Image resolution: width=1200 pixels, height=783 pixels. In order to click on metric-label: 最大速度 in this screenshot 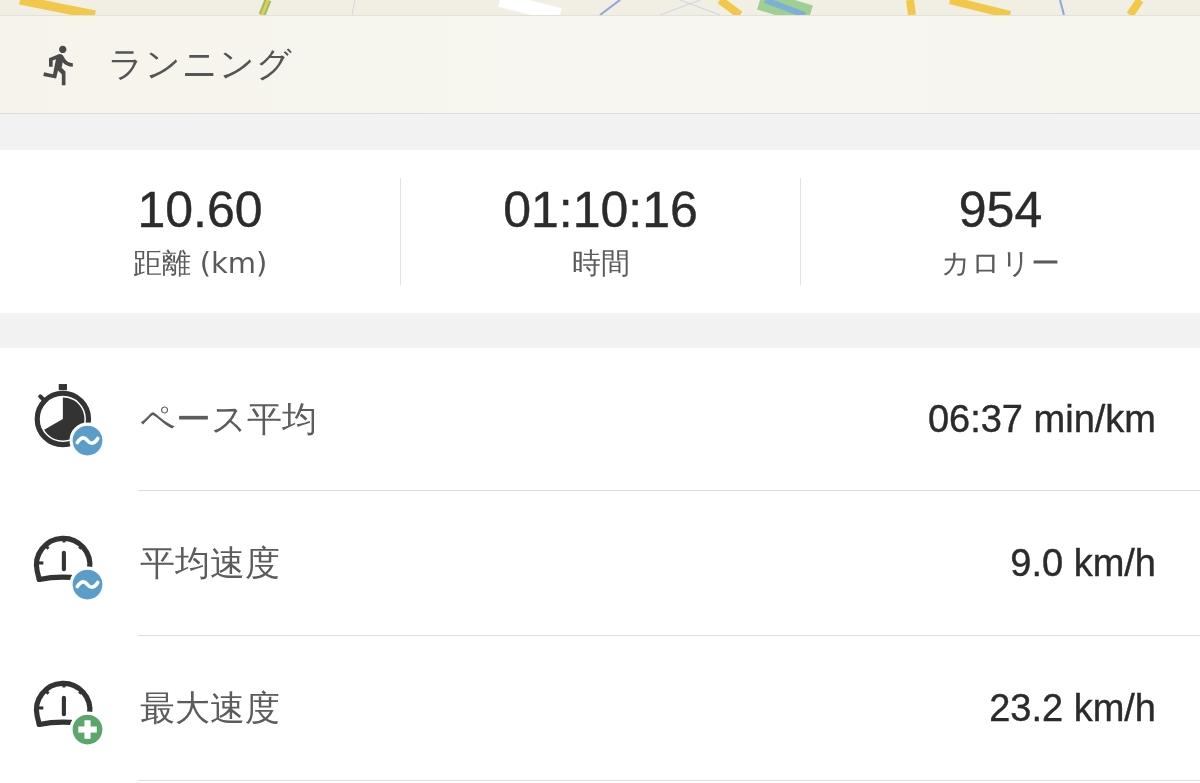, I will do `click(210, 708)`.